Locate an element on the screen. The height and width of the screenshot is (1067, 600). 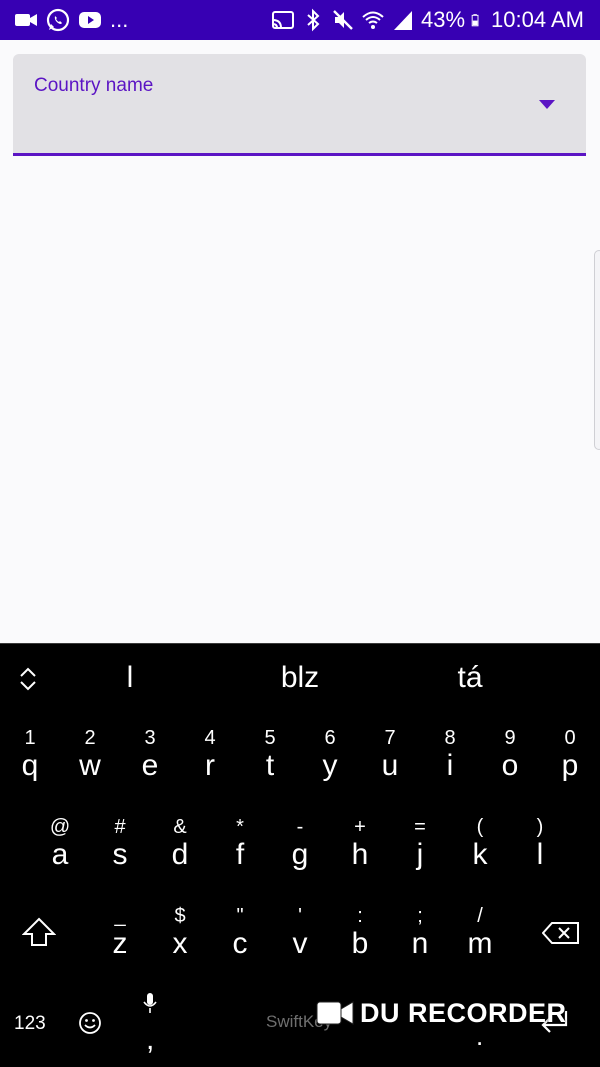
suggestion-3: tá is located at coordinates (469, 678).